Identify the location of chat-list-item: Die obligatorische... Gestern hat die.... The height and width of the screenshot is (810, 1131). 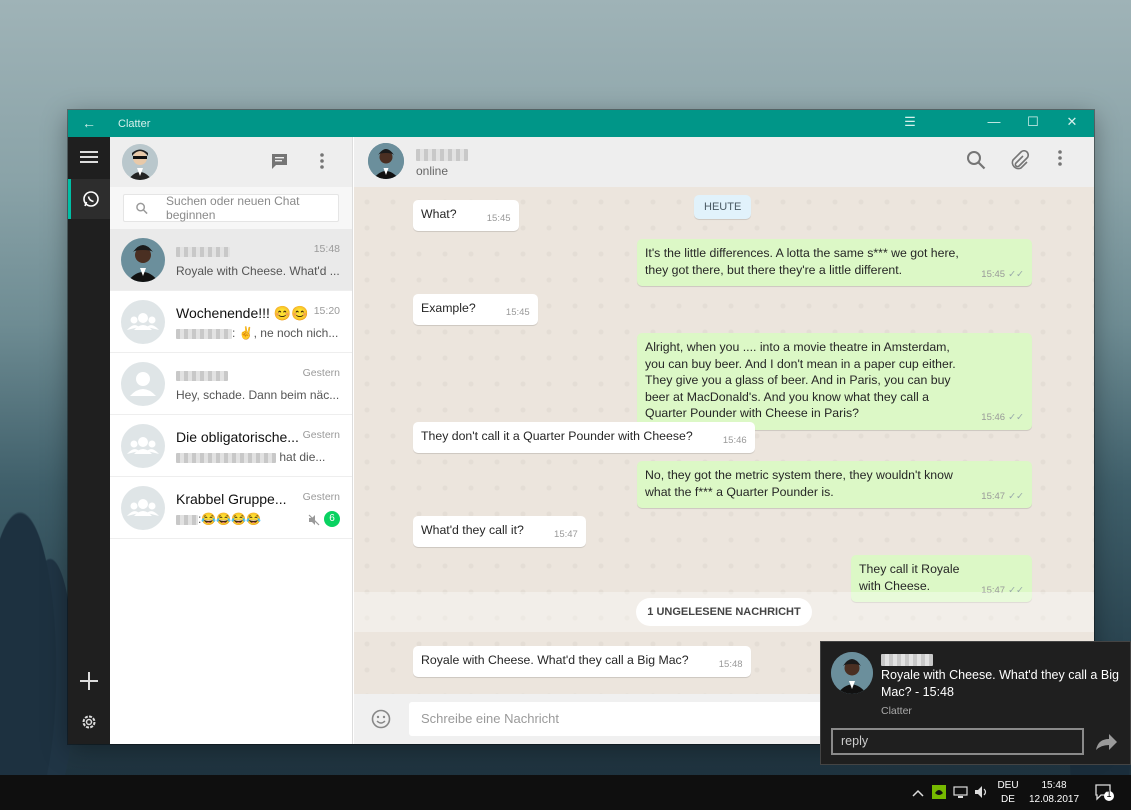
(231, 446).